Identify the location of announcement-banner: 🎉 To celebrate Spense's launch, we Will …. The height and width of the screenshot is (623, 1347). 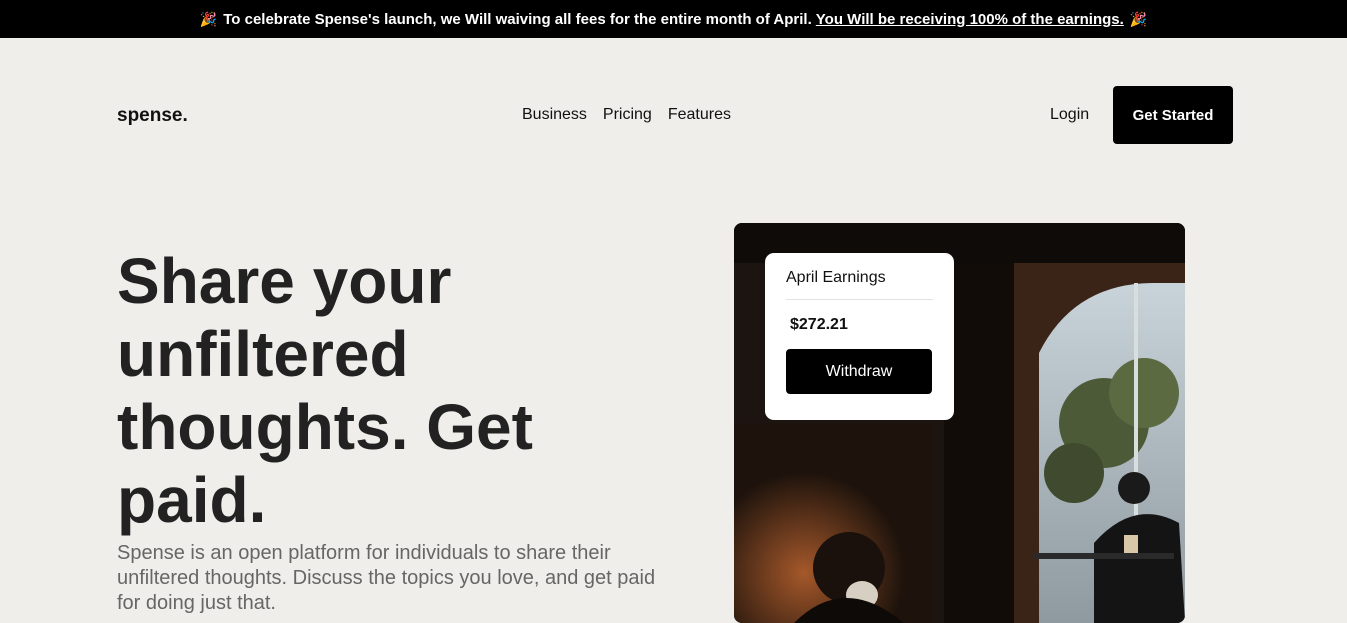
(673, 19).